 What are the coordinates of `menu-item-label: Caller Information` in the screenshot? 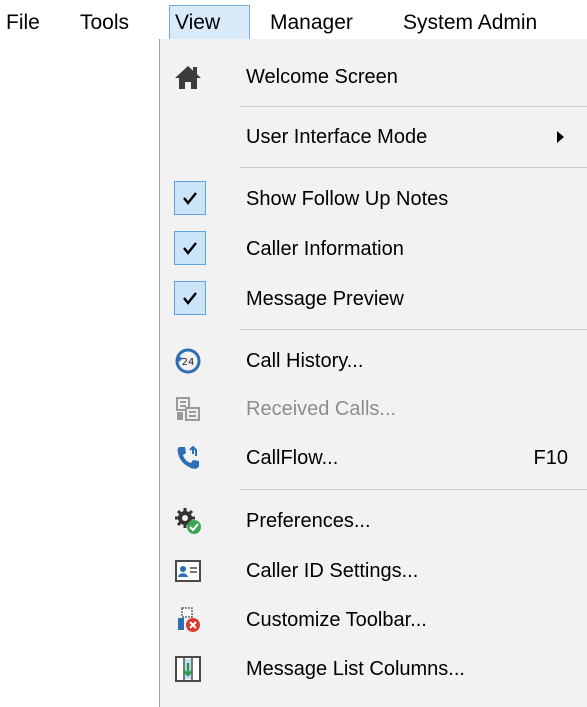 It's located at (325, 249).